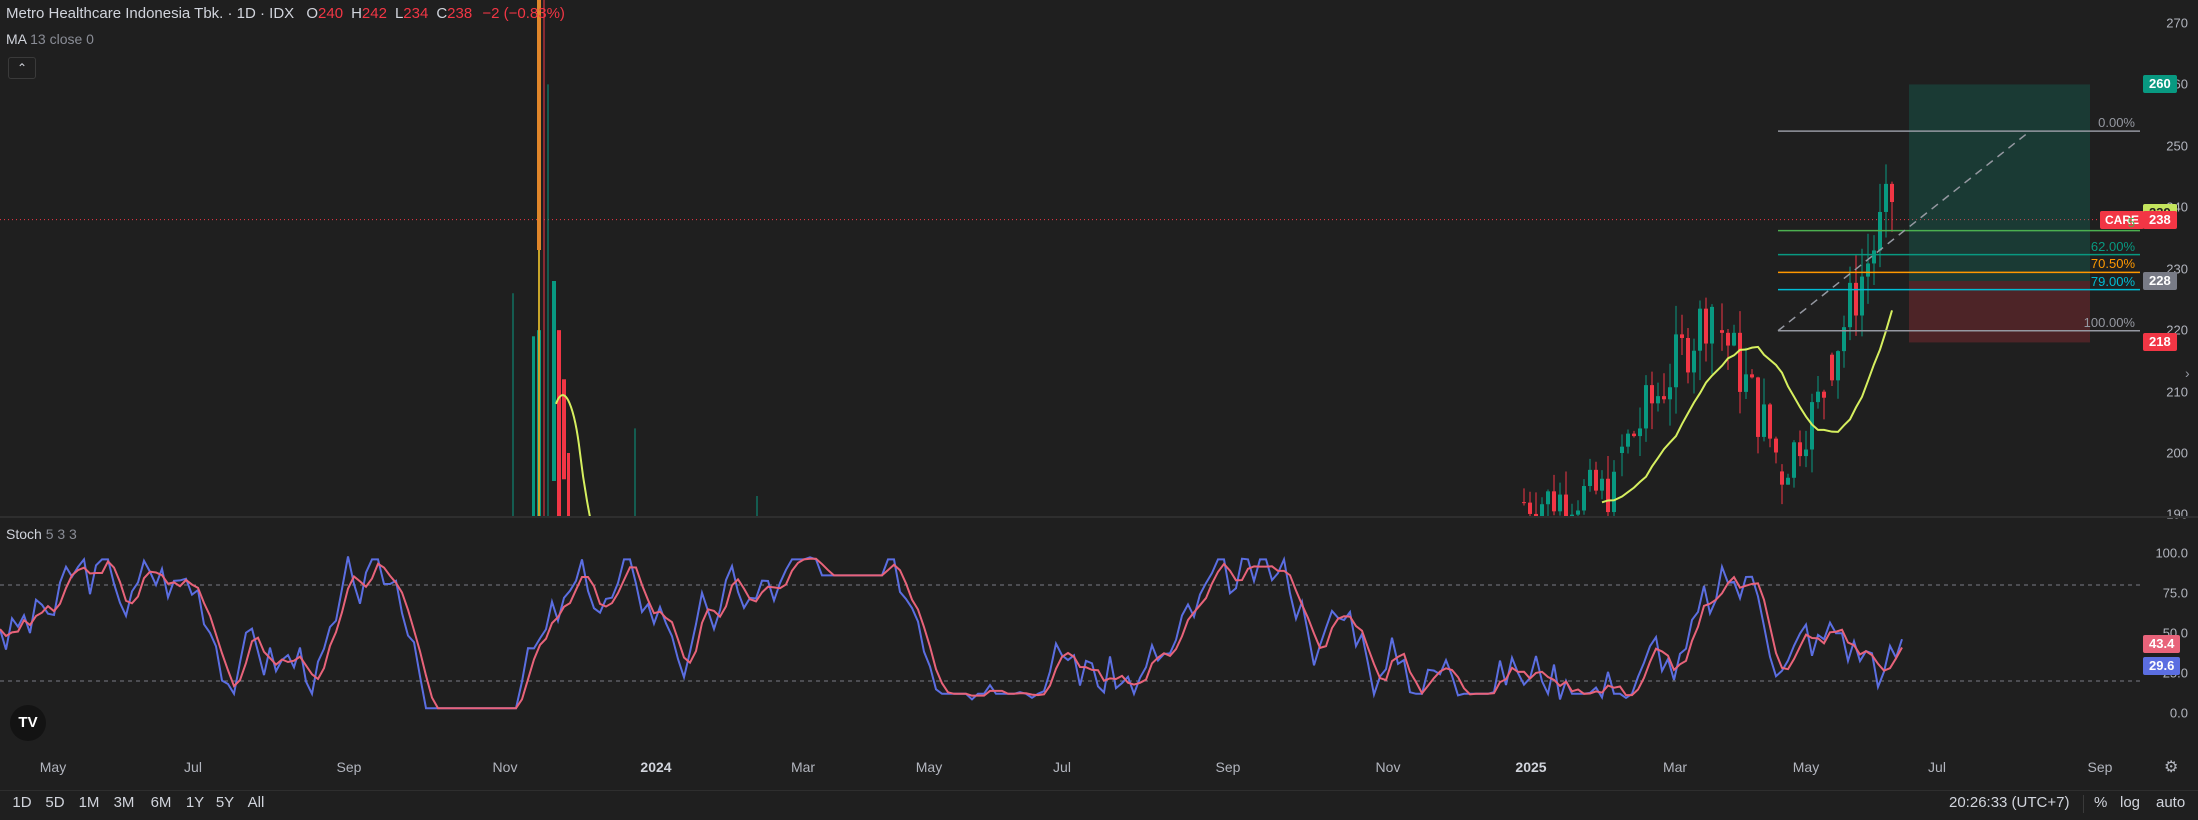  I want to click on range-button-5d: 5D, so click(54, 802).